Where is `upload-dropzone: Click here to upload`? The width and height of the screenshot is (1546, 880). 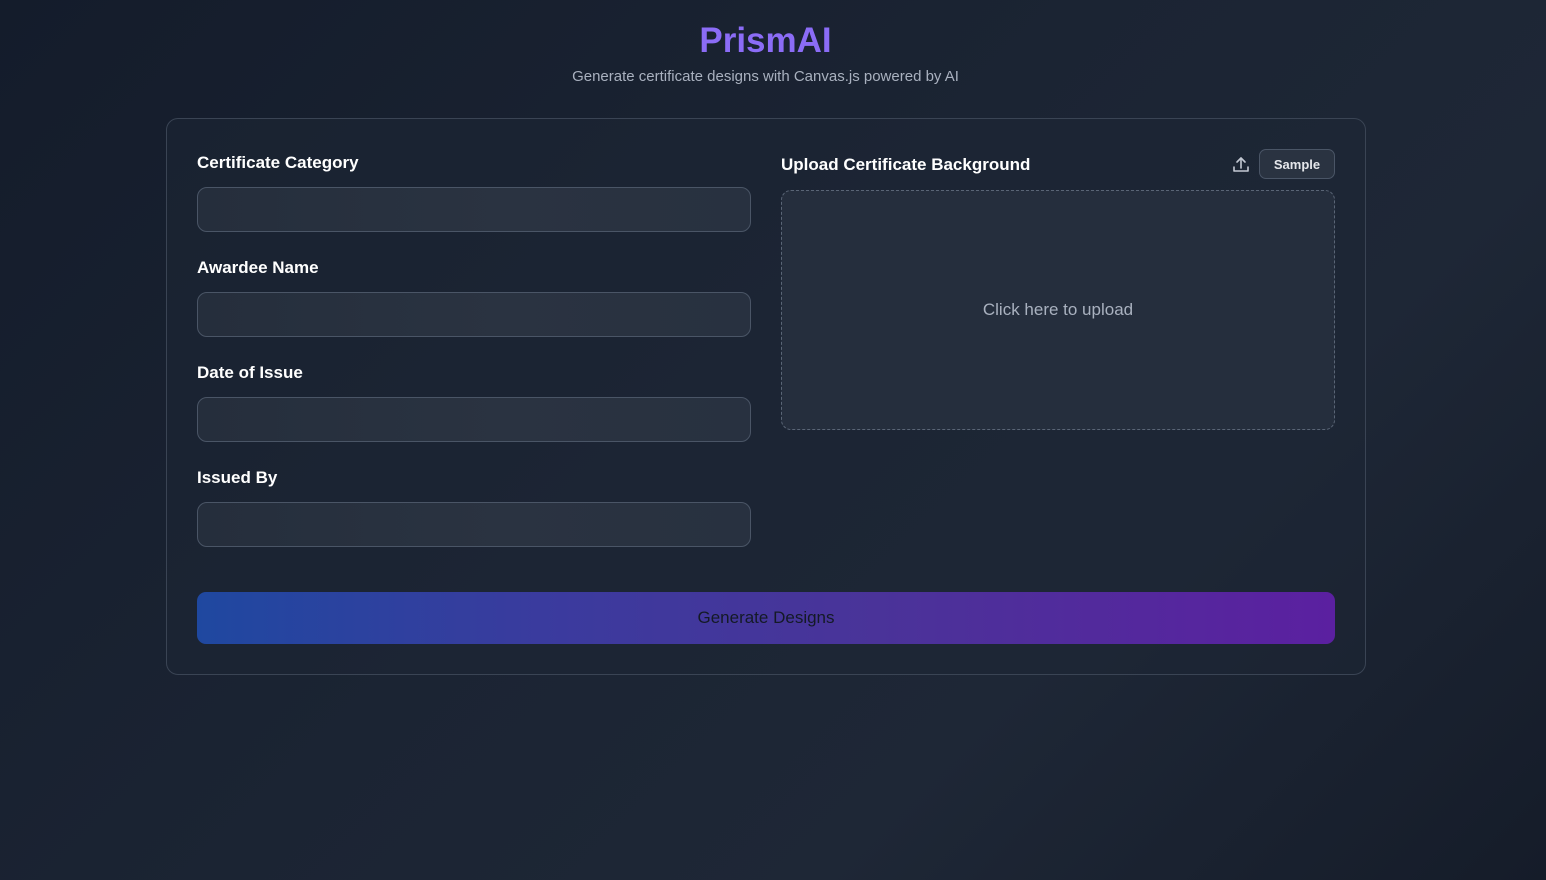 upload-dropzone: Click here to upload is located at coordinates (1058, 310).